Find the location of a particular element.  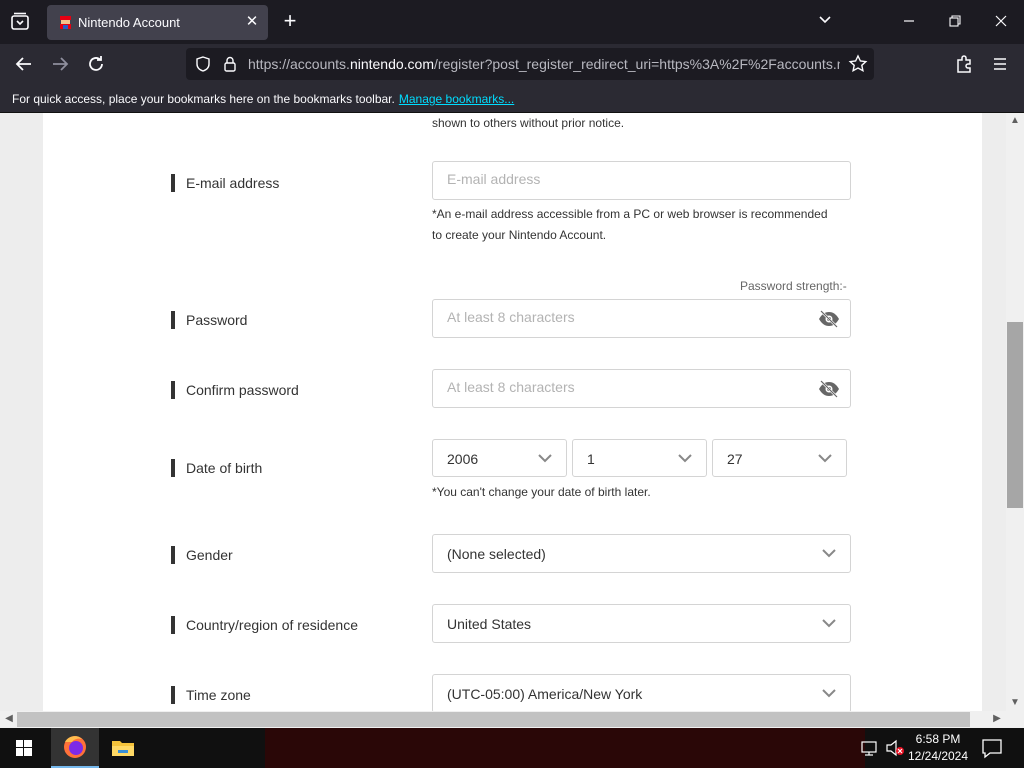

password-input is located at coordinates (627, 317).